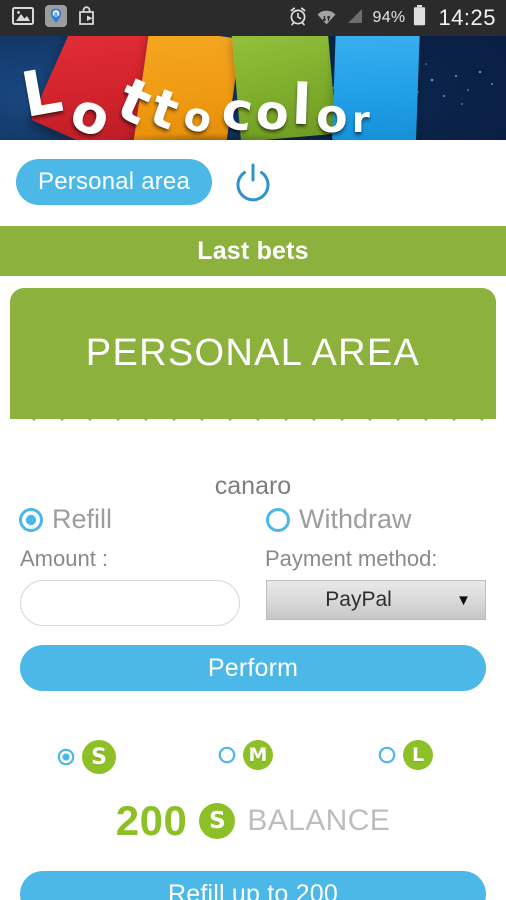 Image resolution: width=506 pixels, height=900 pixels. I want to click on radio-option-refill: Refill, so click(65, 519).